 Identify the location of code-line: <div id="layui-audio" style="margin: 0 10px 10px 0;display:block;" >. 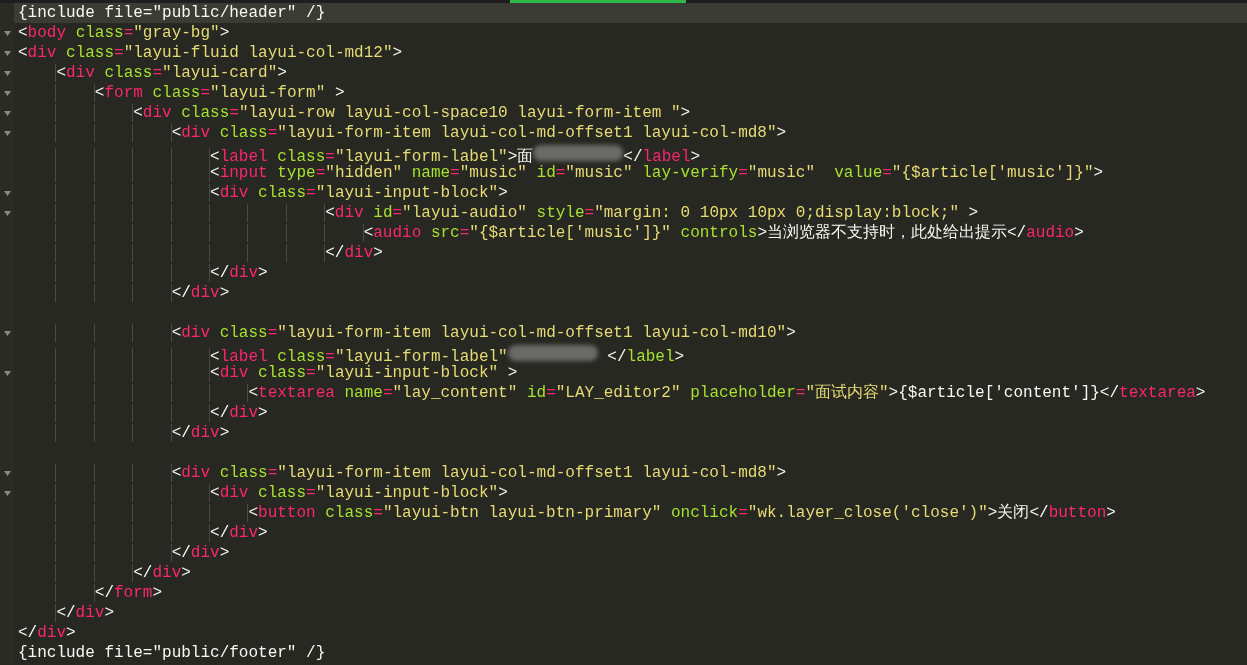
(630, 213).